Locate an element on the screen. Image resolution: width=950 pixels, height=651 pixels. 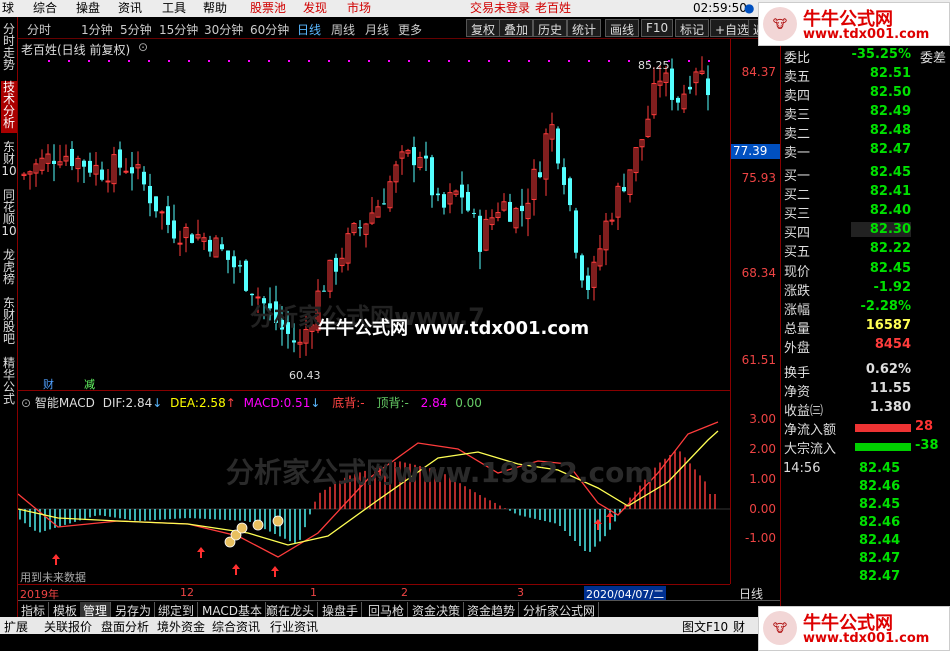
buy-level-4-row: 买四 82.30 is located at coordinates (866, 231).